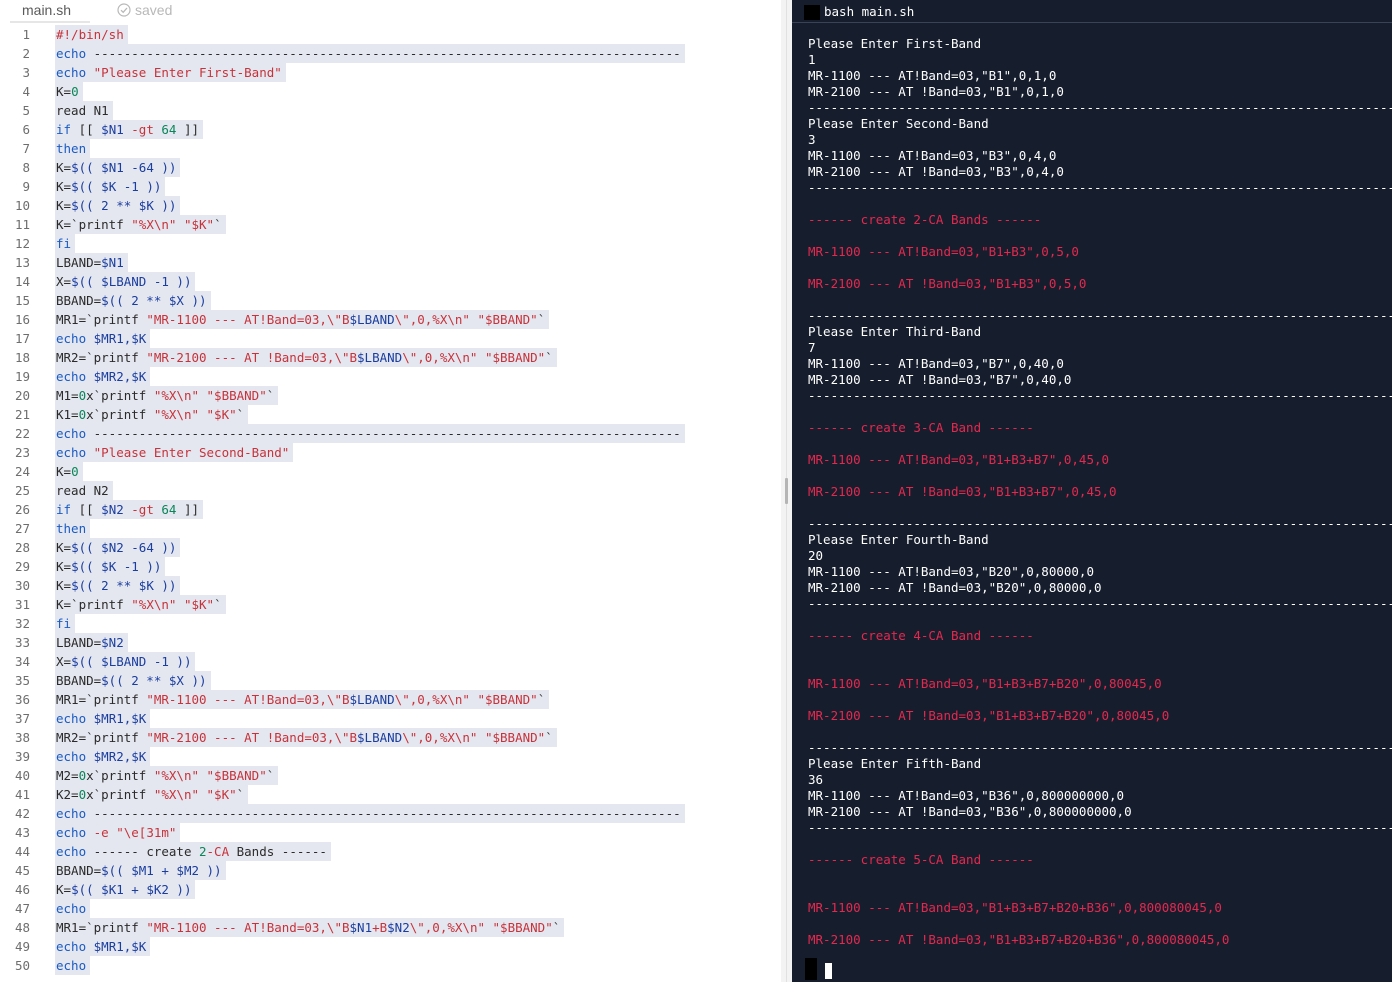  I want to click on line-content: K1=0x`printf "%X\n" "$K"`, so click(152, 414).